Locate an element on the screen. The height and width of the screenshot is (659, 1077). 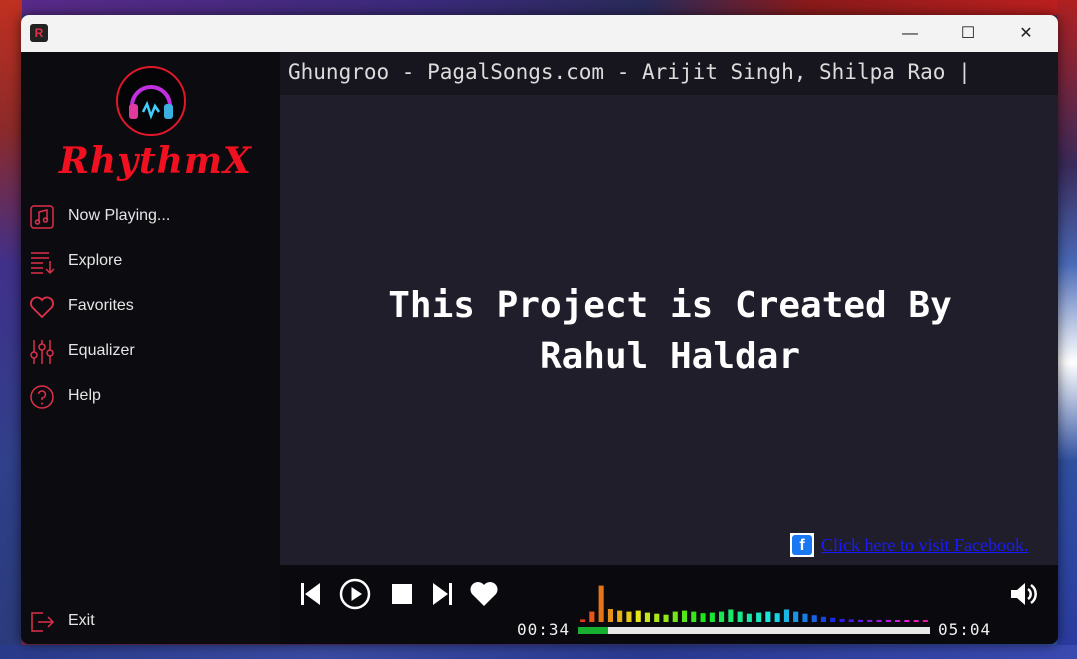
help-icon is located at coordinates (42, 397).